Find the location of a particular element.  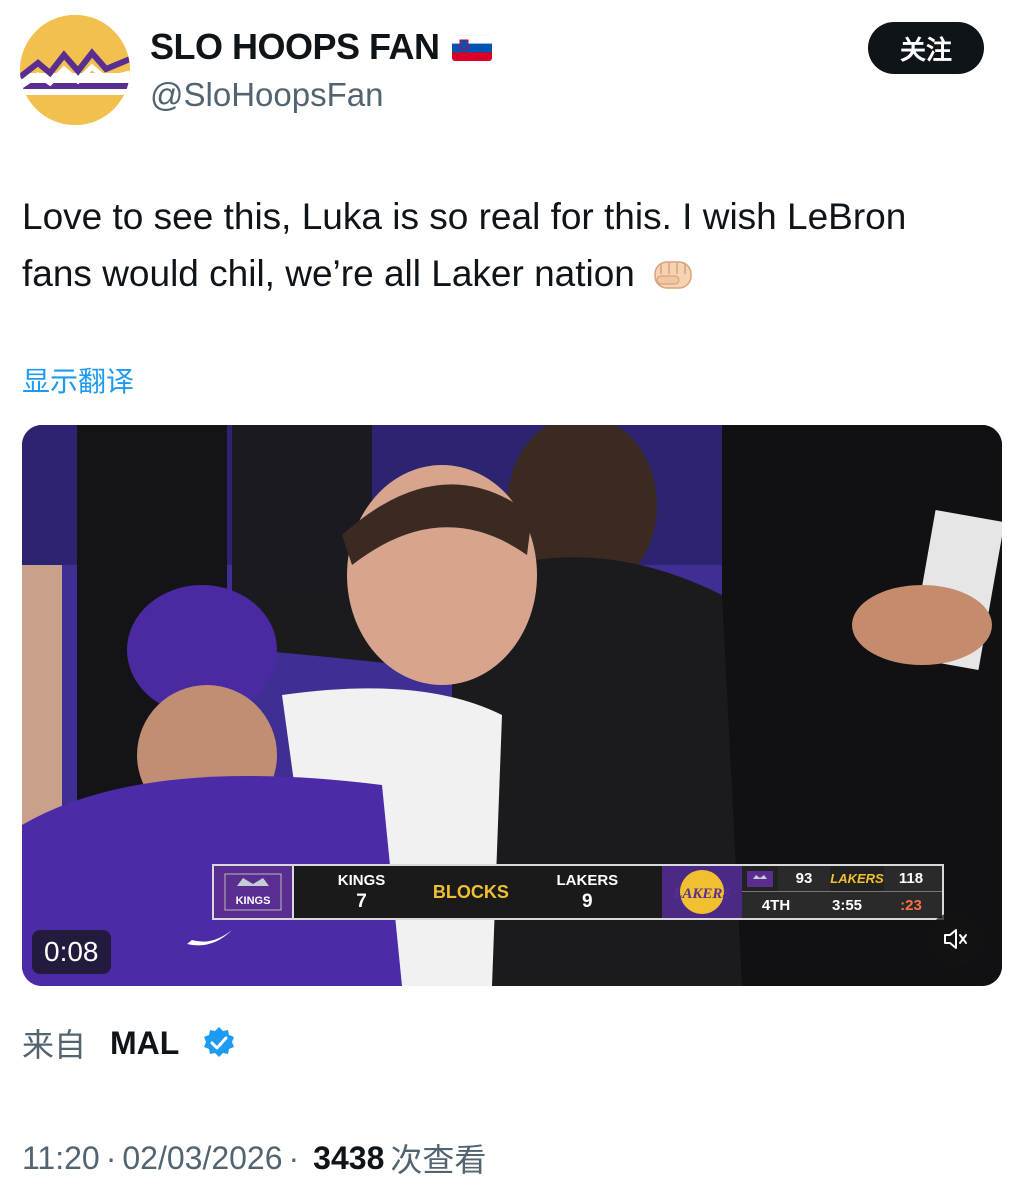

shot-clock: :23 is located at coordinates (911, 905).